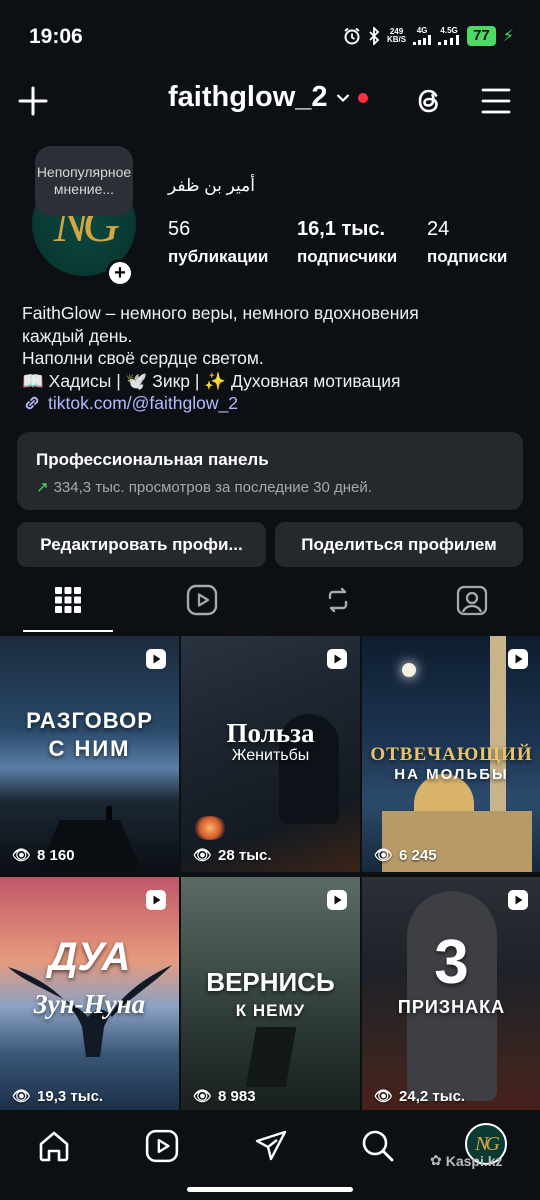  Describe the element at coordinates (481, 36) in the screenshot. I see `battery-indicator: 77` at that location.